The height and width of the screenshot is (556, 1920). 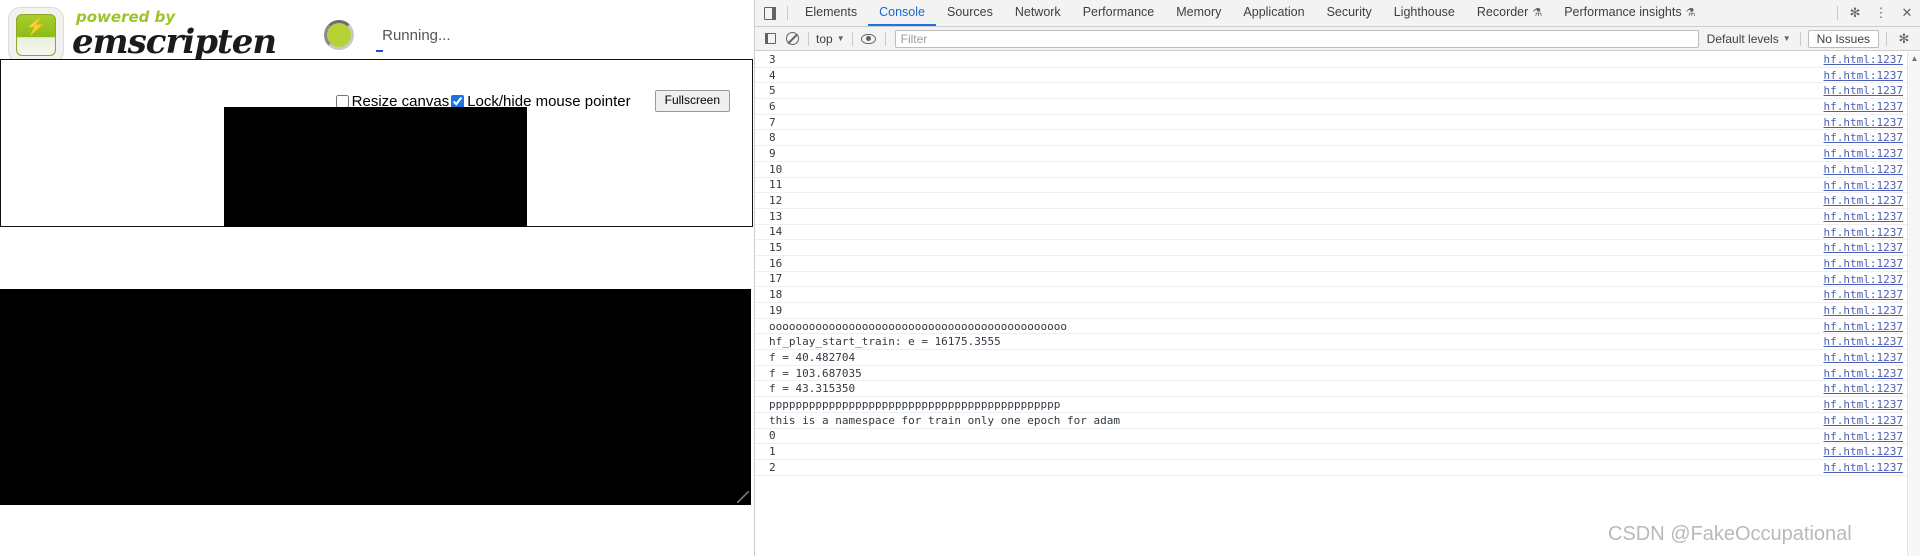 What do you see at coordinates (1690, 12) in the screenshot?
I see `flask-icon: ⚗` at bounding box center [1690, 12].